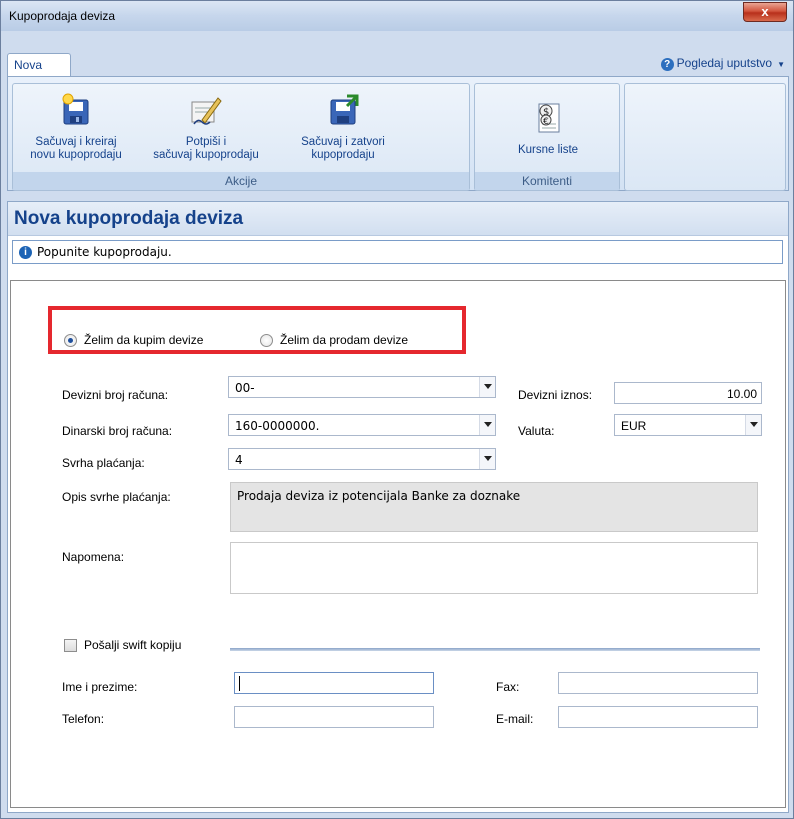 The image size is (794, 819). Describe the element at coordinates (70, 340) in the screenshot. I see `radio-buy` at that location.